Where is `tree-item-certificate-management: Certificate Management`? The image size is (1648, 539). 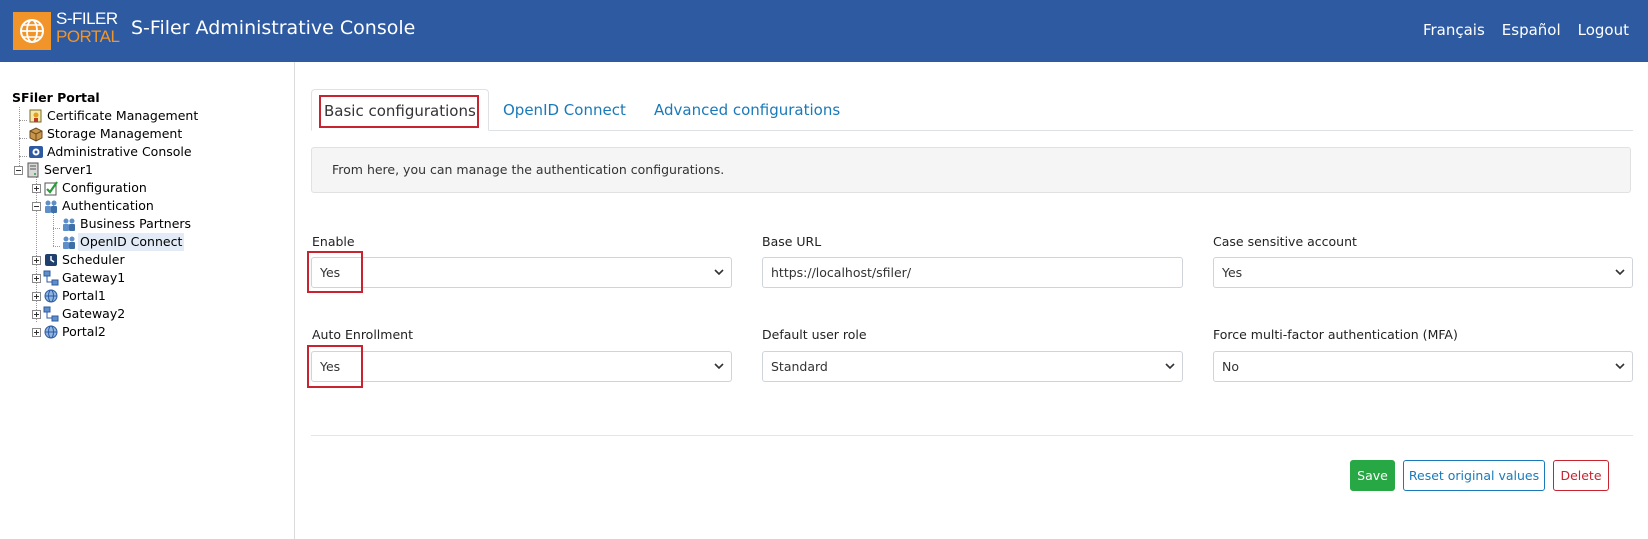
tree-item-certificate-management: Certificate Management is located at coordinates (106, 116).